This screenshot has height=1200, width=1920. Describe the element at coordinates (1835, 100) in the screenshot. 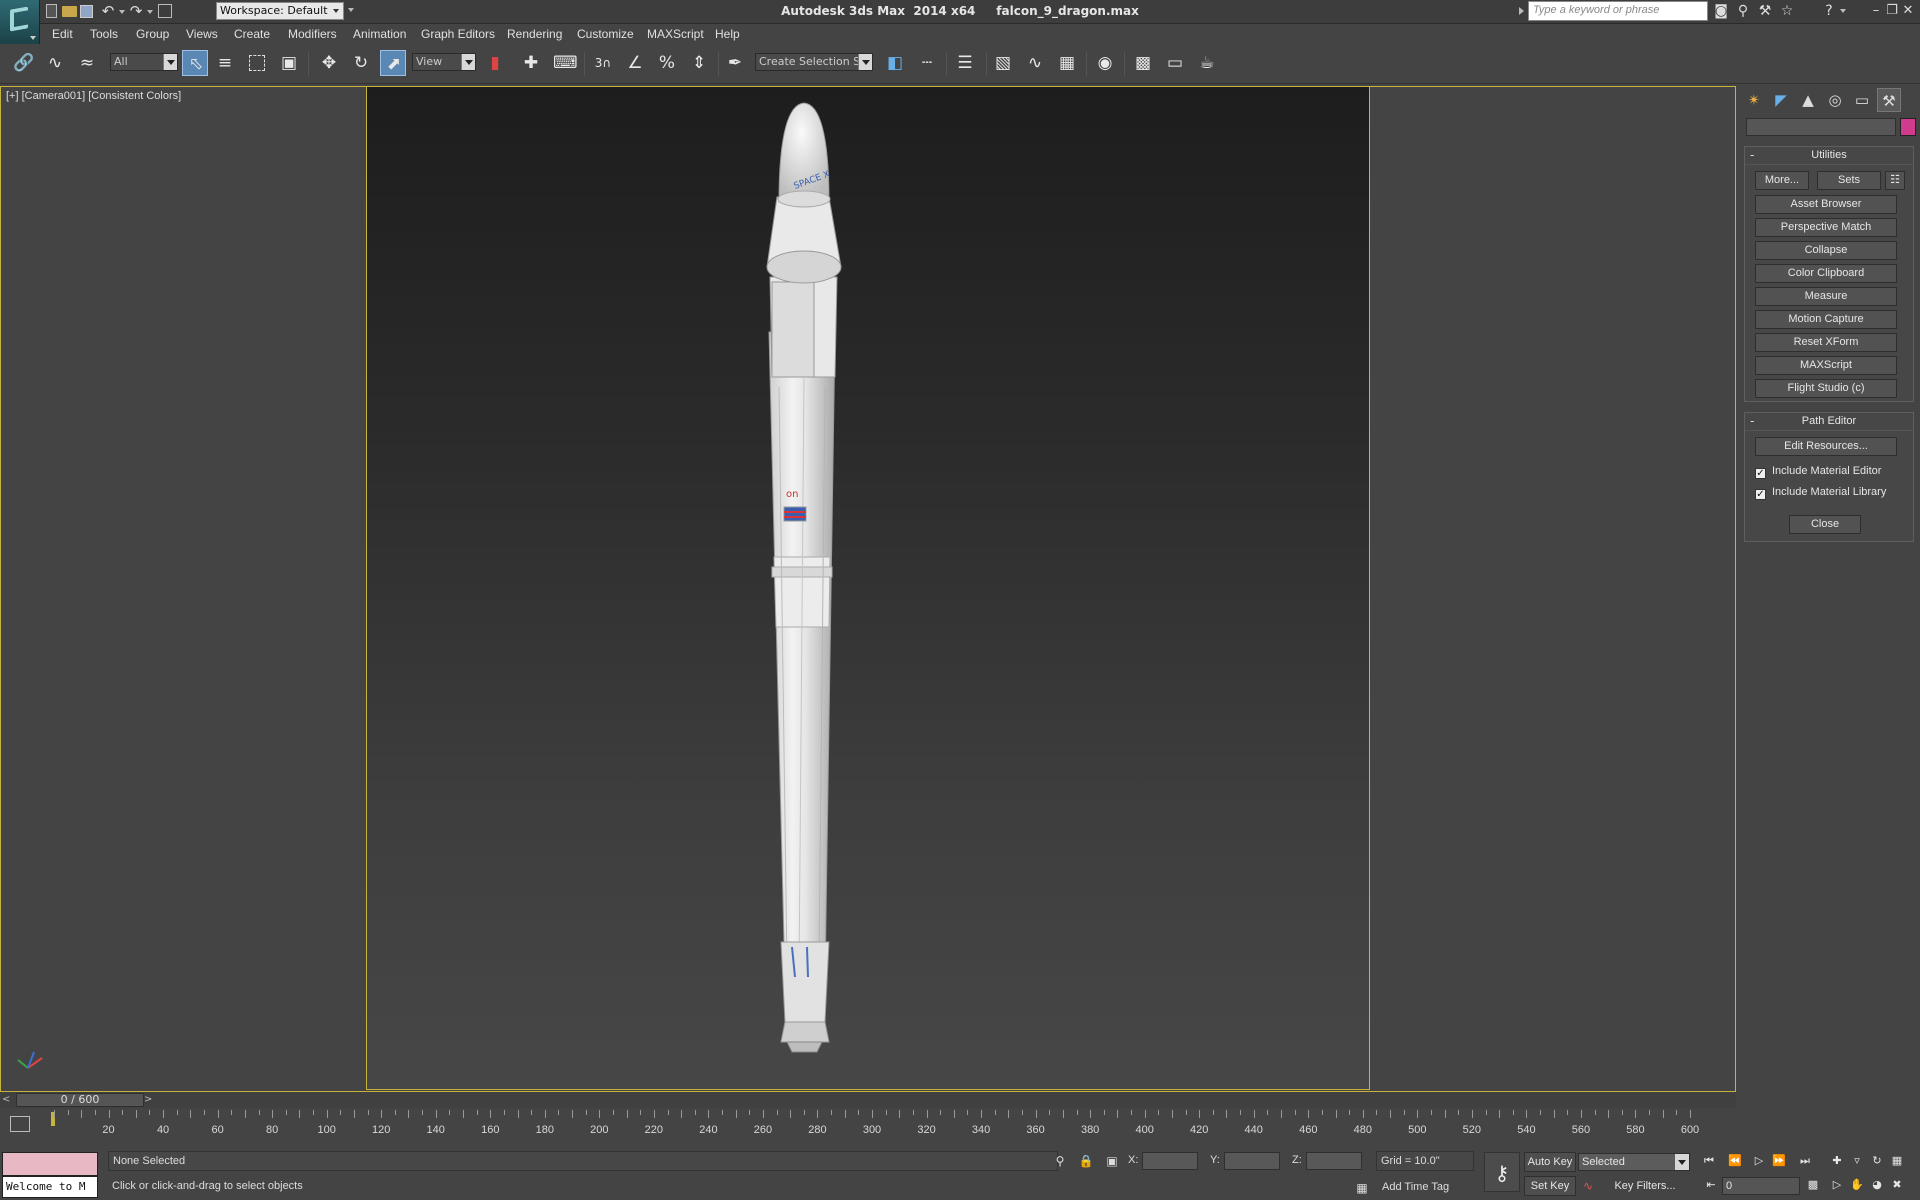

I see `motion-tab-icon: ◎` at that location.